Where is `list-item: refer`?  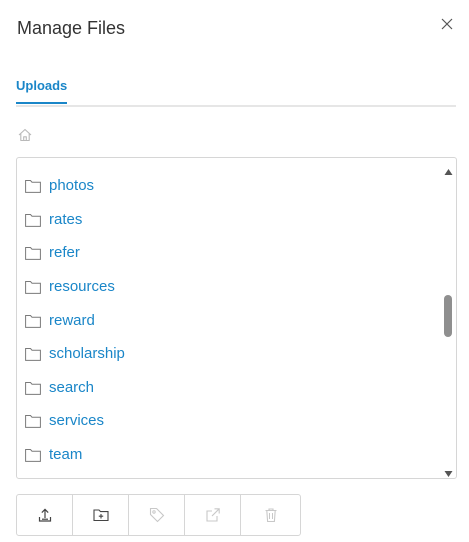 list-item: refer is located at coordinates (228, 254).